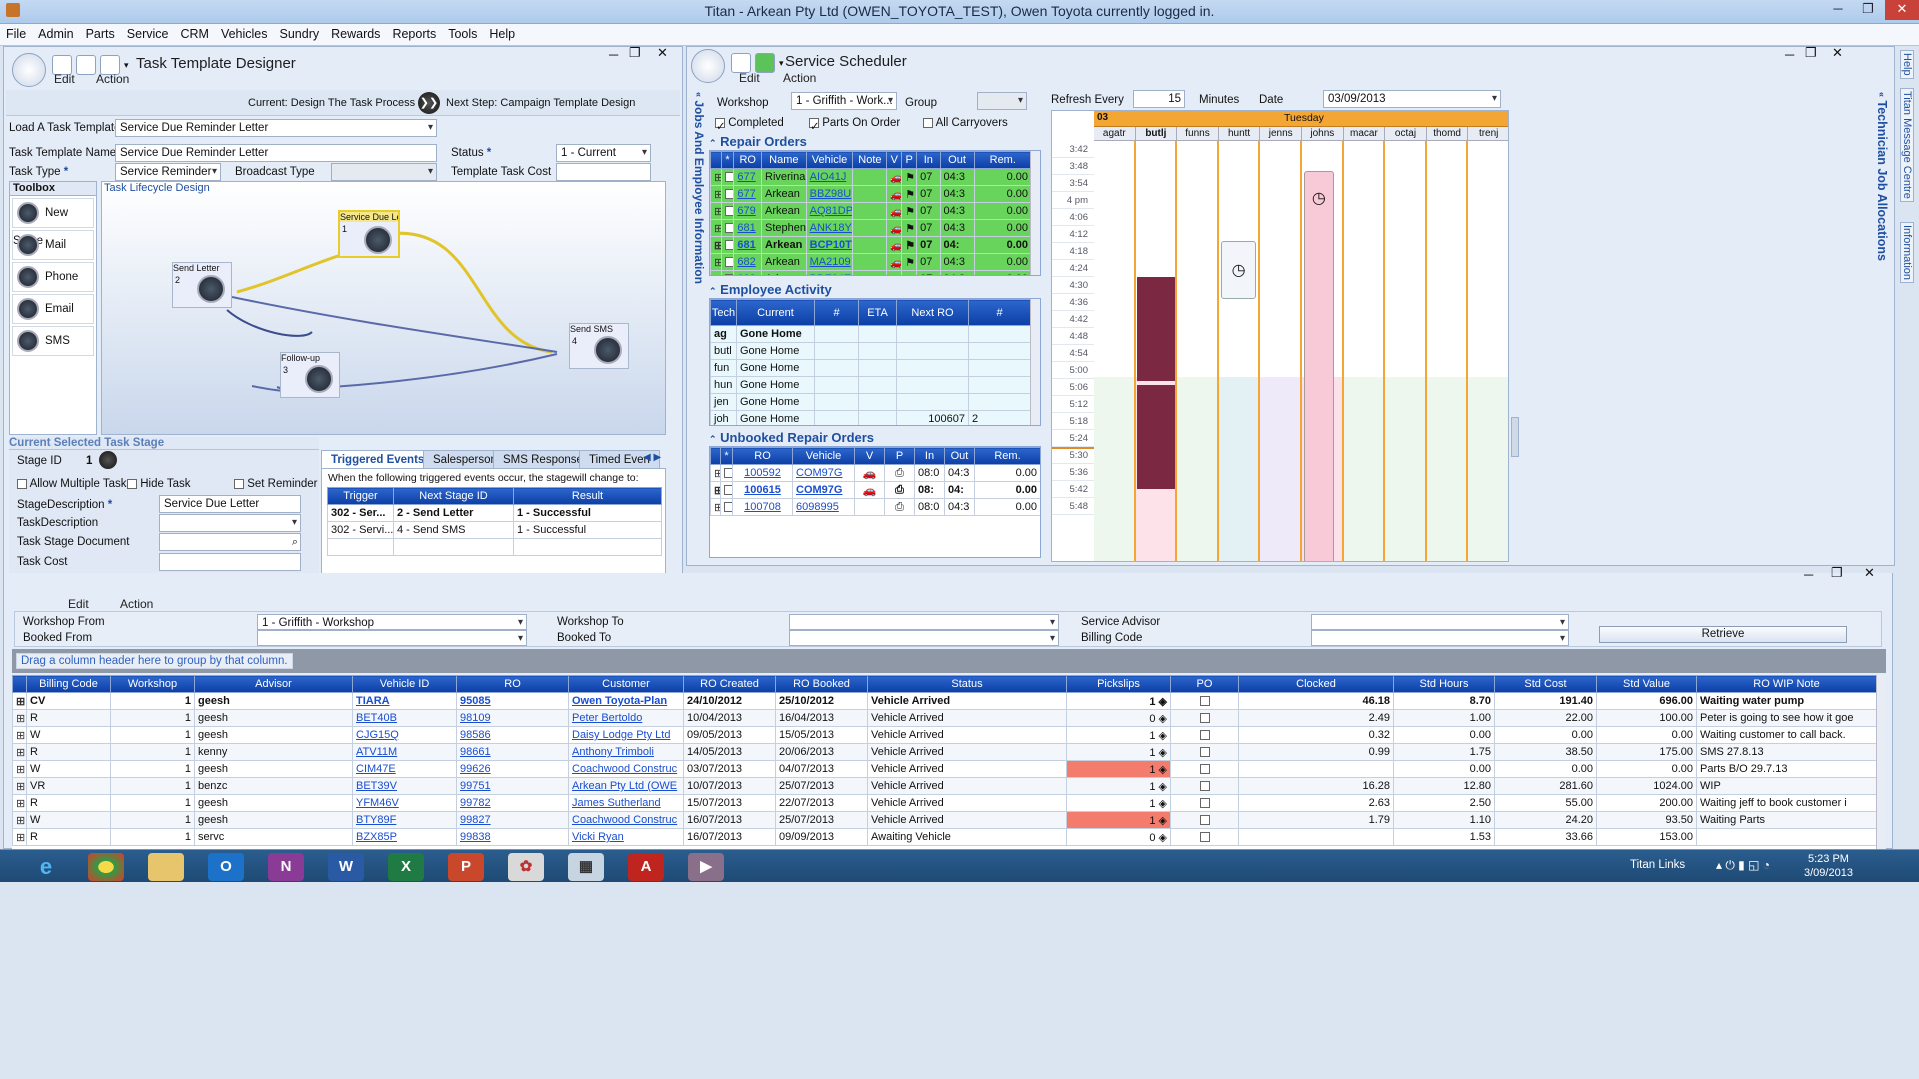 The image size is (1919, 1079). Describe the element at coordinates (1118, 837) in the screenshot. I see `pickslips: 0 ◈` at that location.